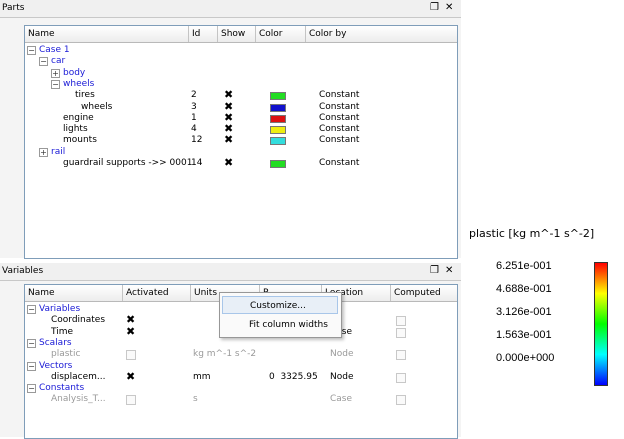 The height and width of the screenshot is (439, 624). What do you see at coordinates (194, 129) in the screenshot?
I see `part-id: 4` at bounding box center [194, 129].